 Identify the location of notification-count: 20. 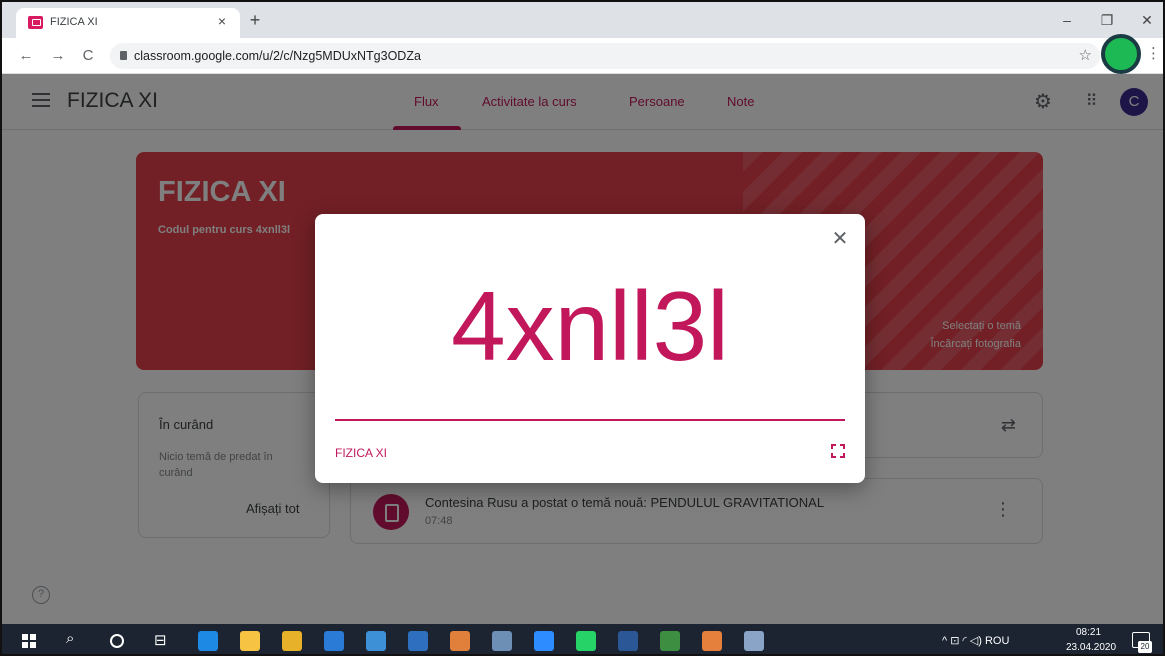
(1145, 647).